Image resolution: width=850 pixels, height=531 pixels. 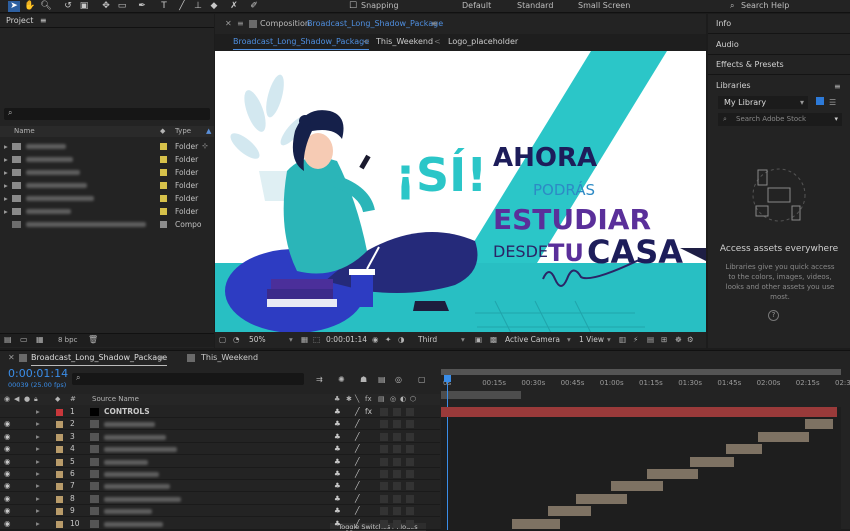 I want to click on safe-area-icon: ⬚, so click(x=316, y=340).